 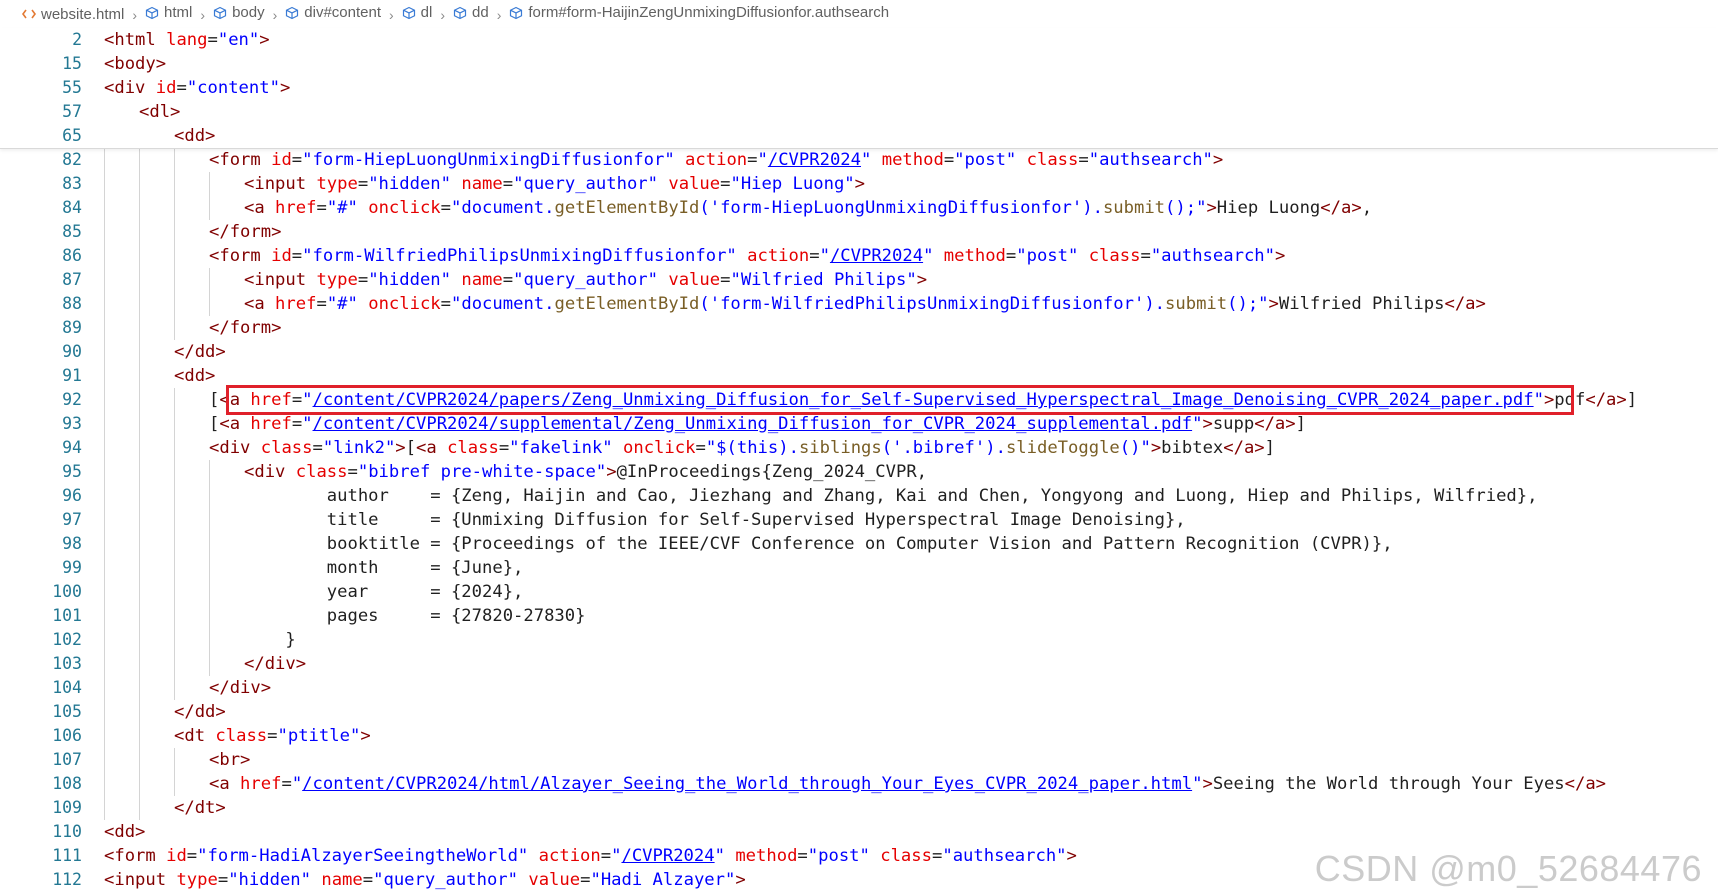 What do you see at coordinates (859, 88) in the screenshot?
I see `sticky-code-line: 55 <div id="content">` at bounding box center [859, 88].